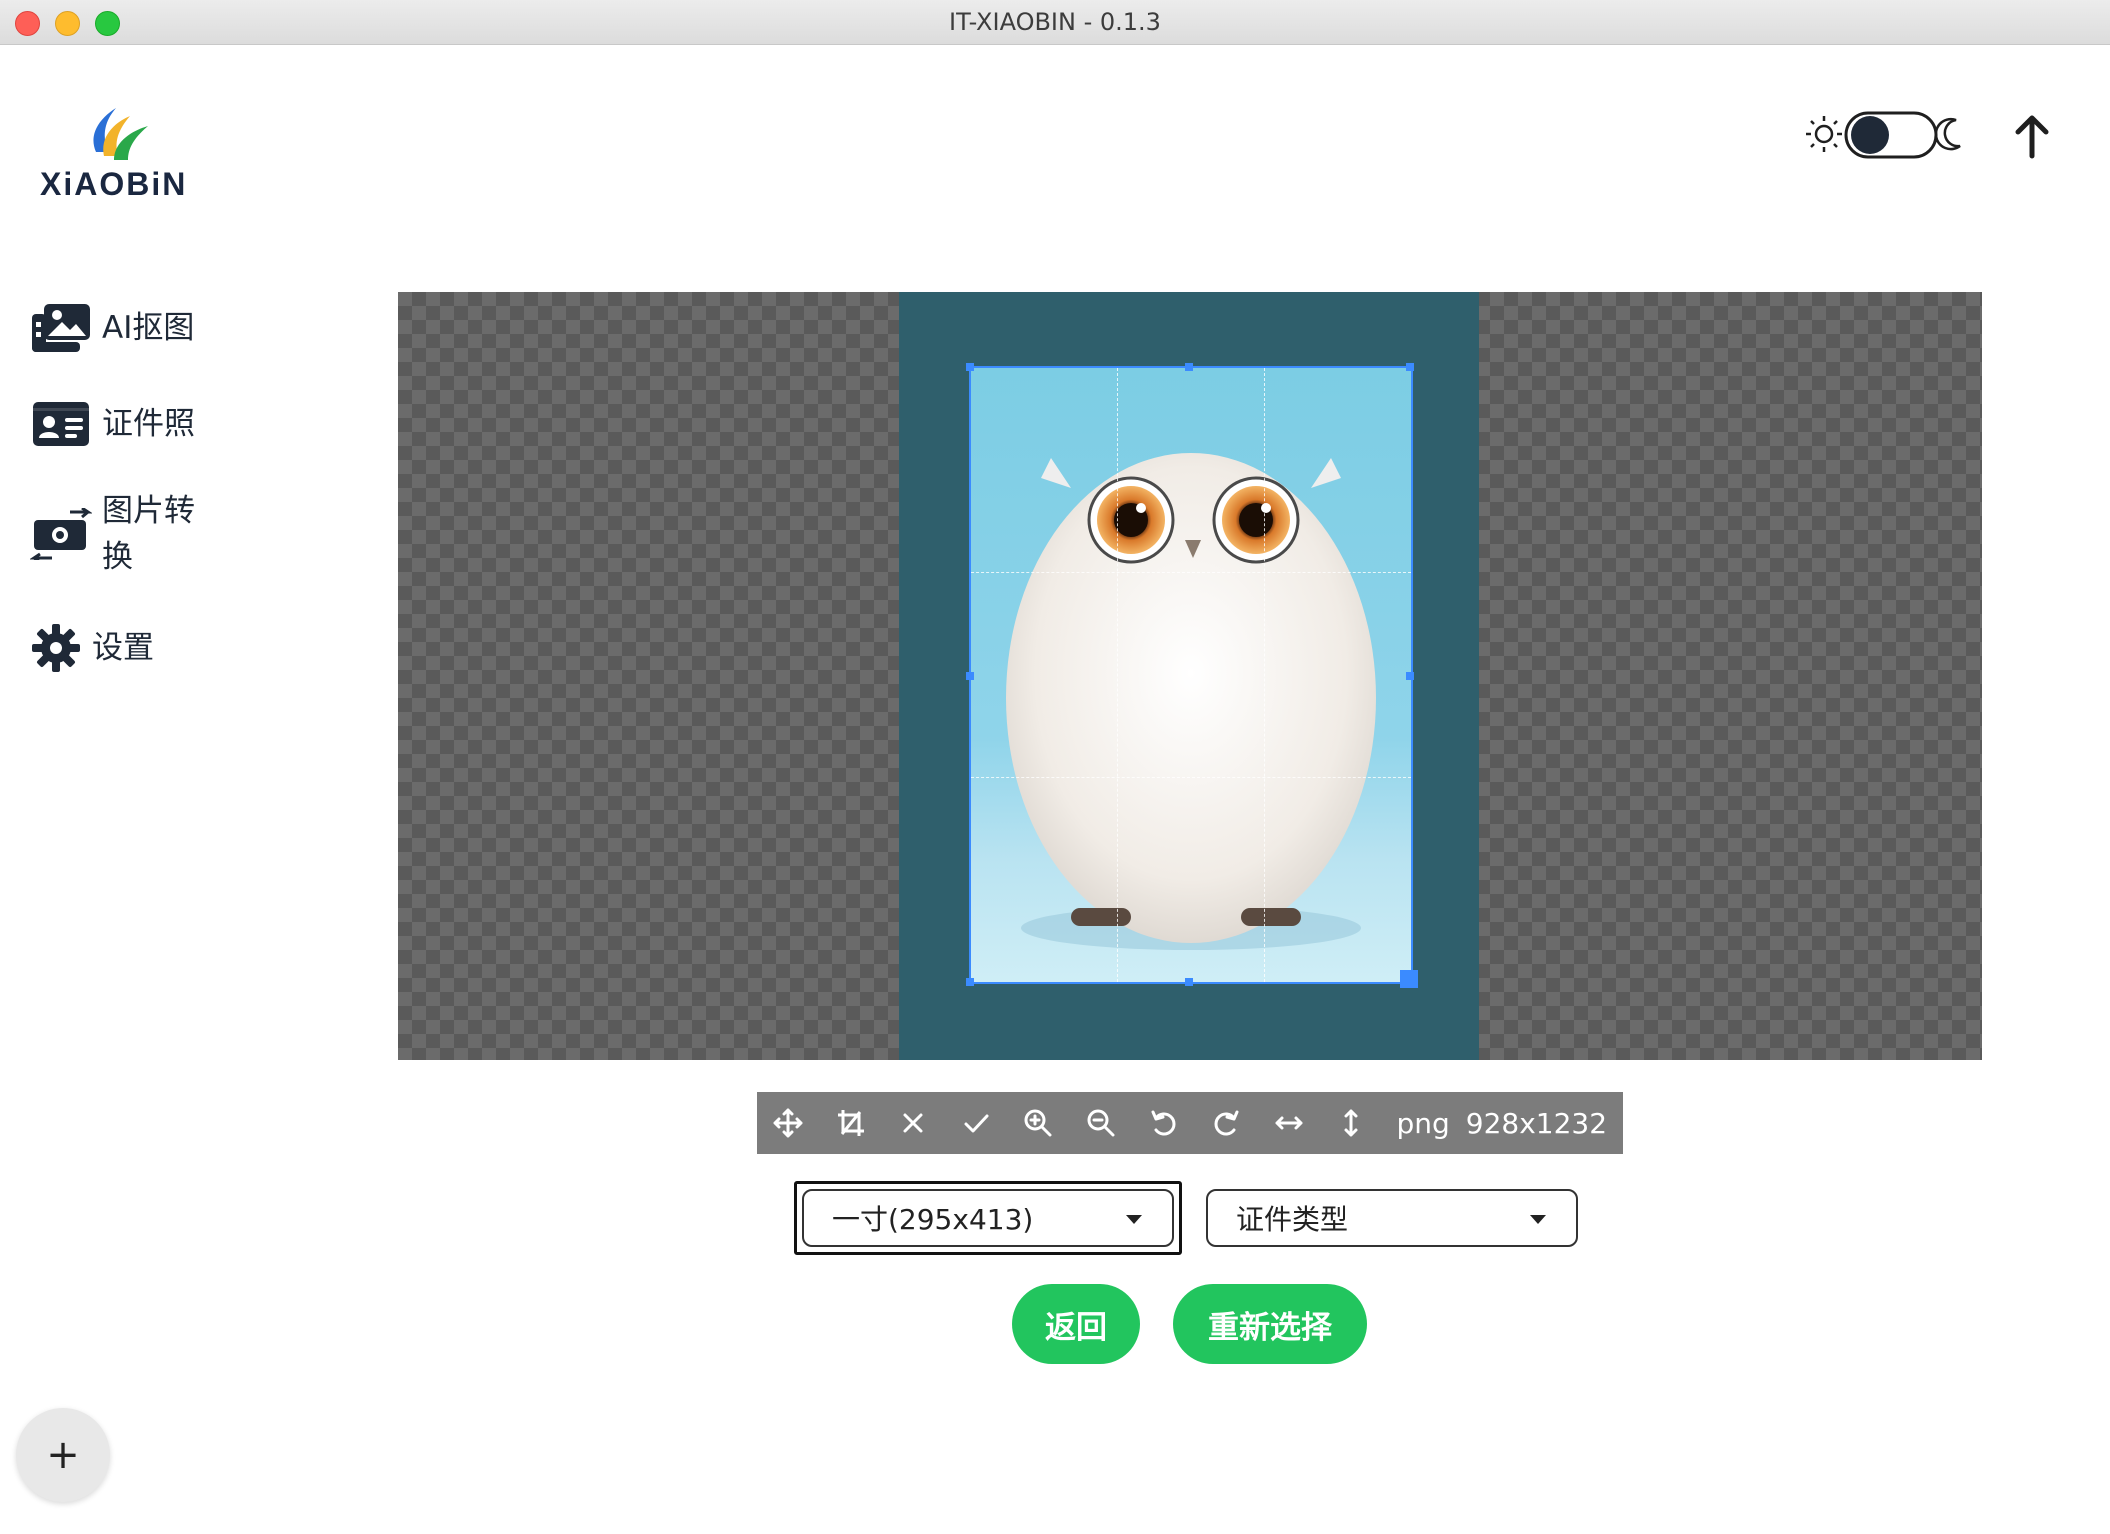 This screenshot has width=2110, height=1534. I want to click on crop-handle-e, so click(1410, 676).